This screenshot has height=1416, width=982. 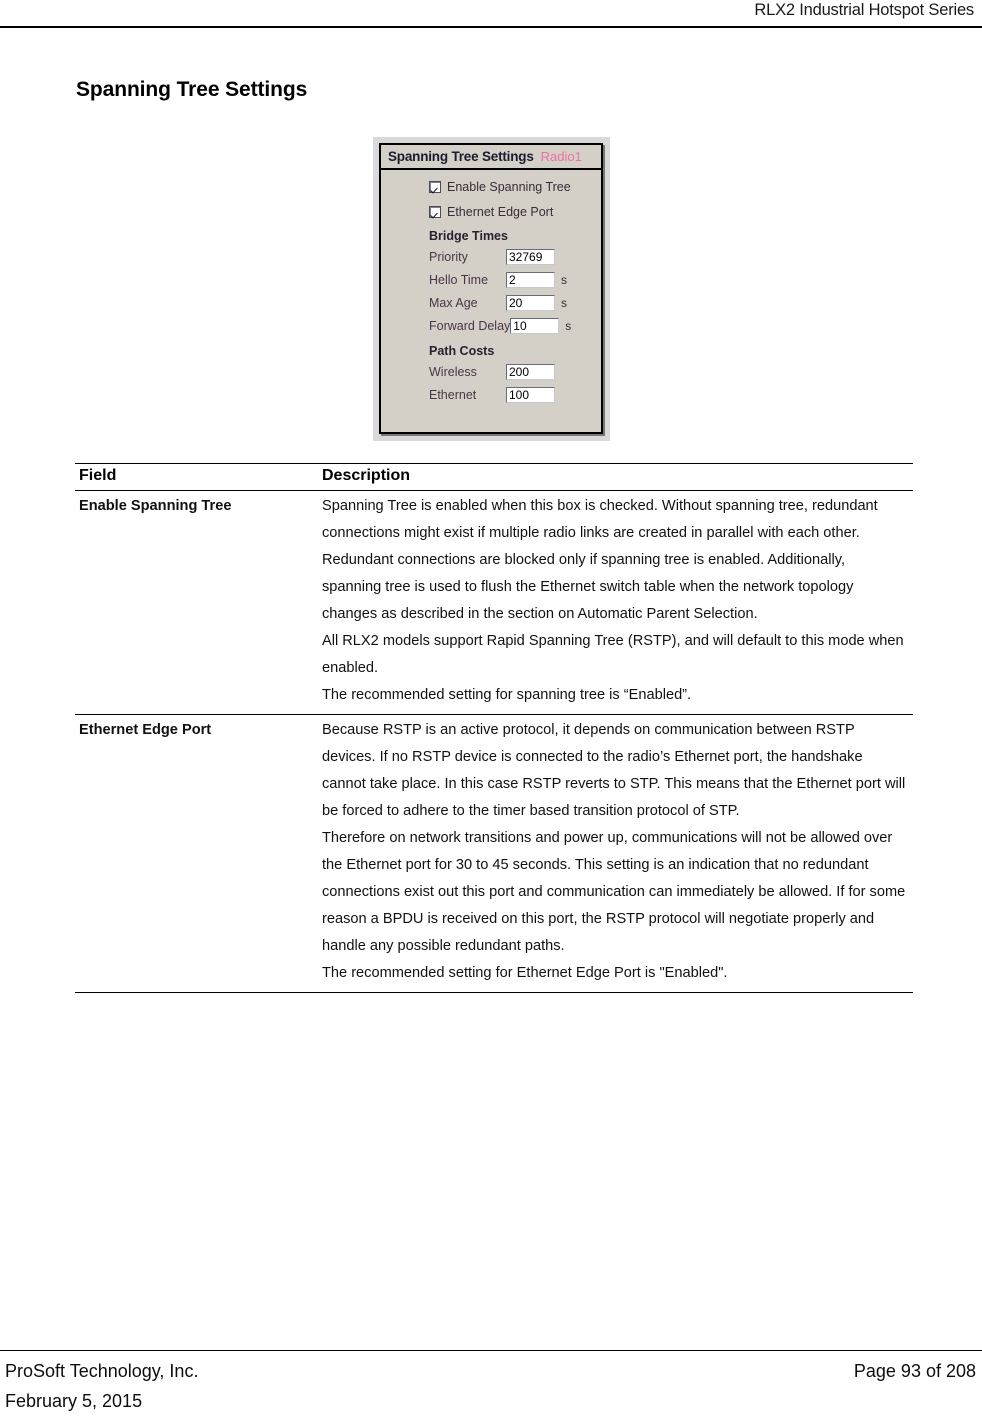 I want to click on checkbox-ethernet-edge-port-label: Ethernet Edge Port, so click(x=500, y=212).